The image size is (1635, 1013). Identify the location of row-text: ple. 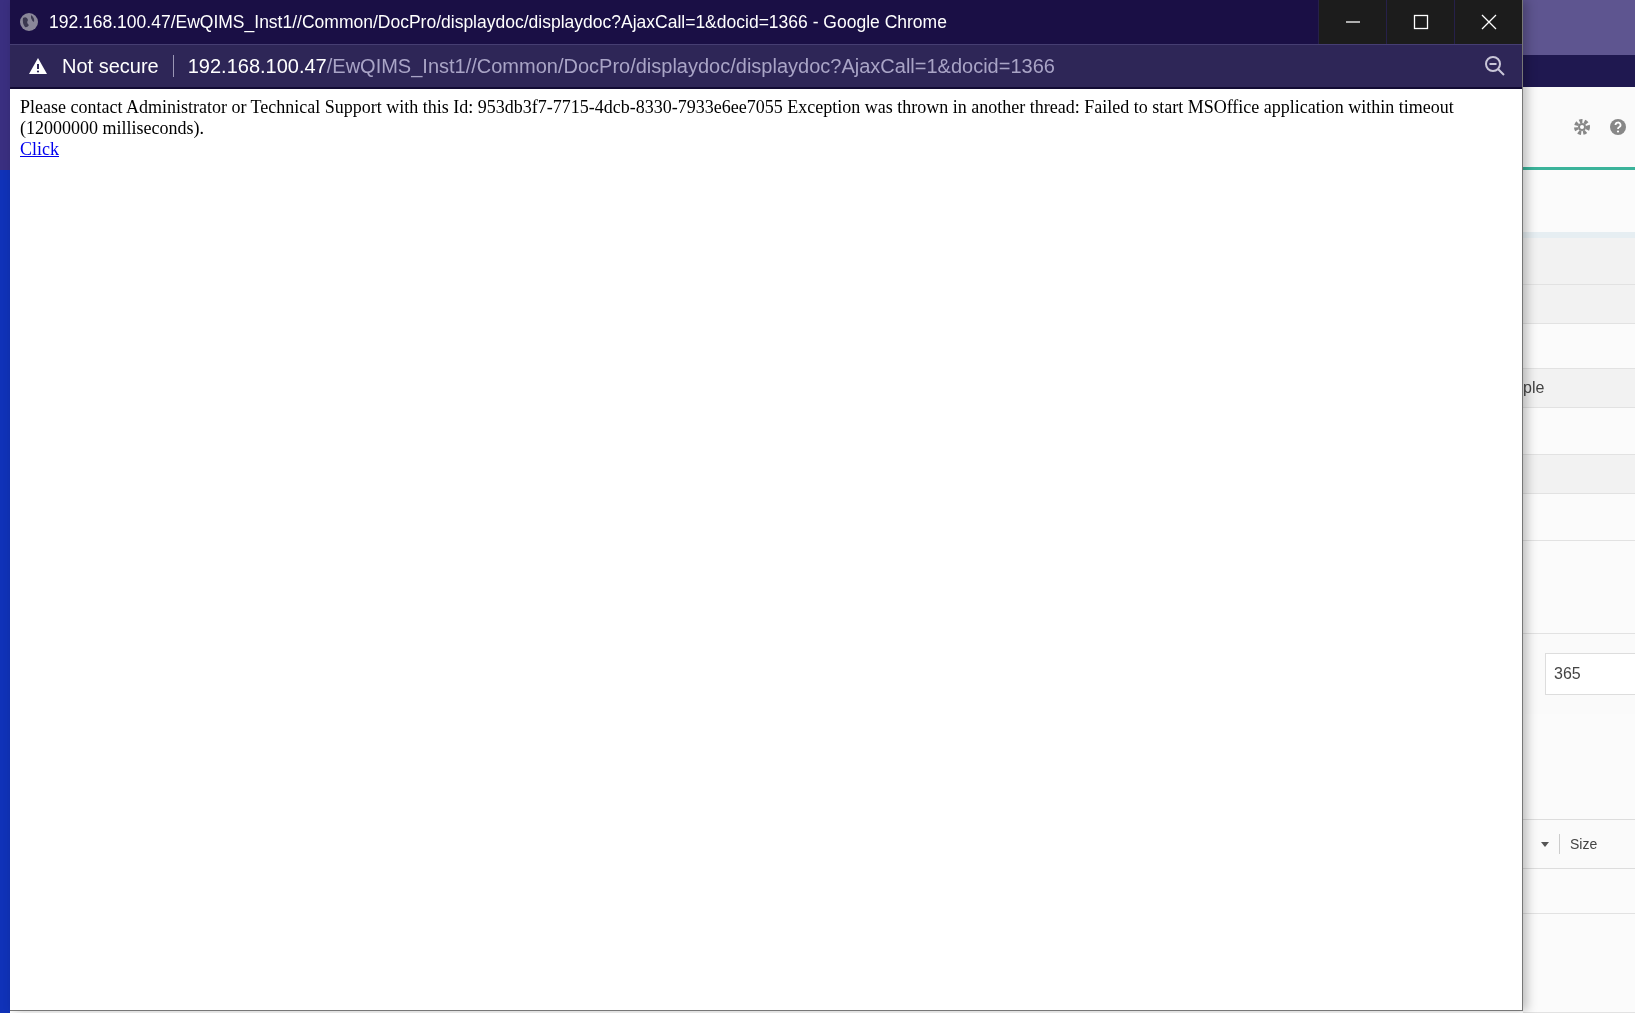
(1534, 388).